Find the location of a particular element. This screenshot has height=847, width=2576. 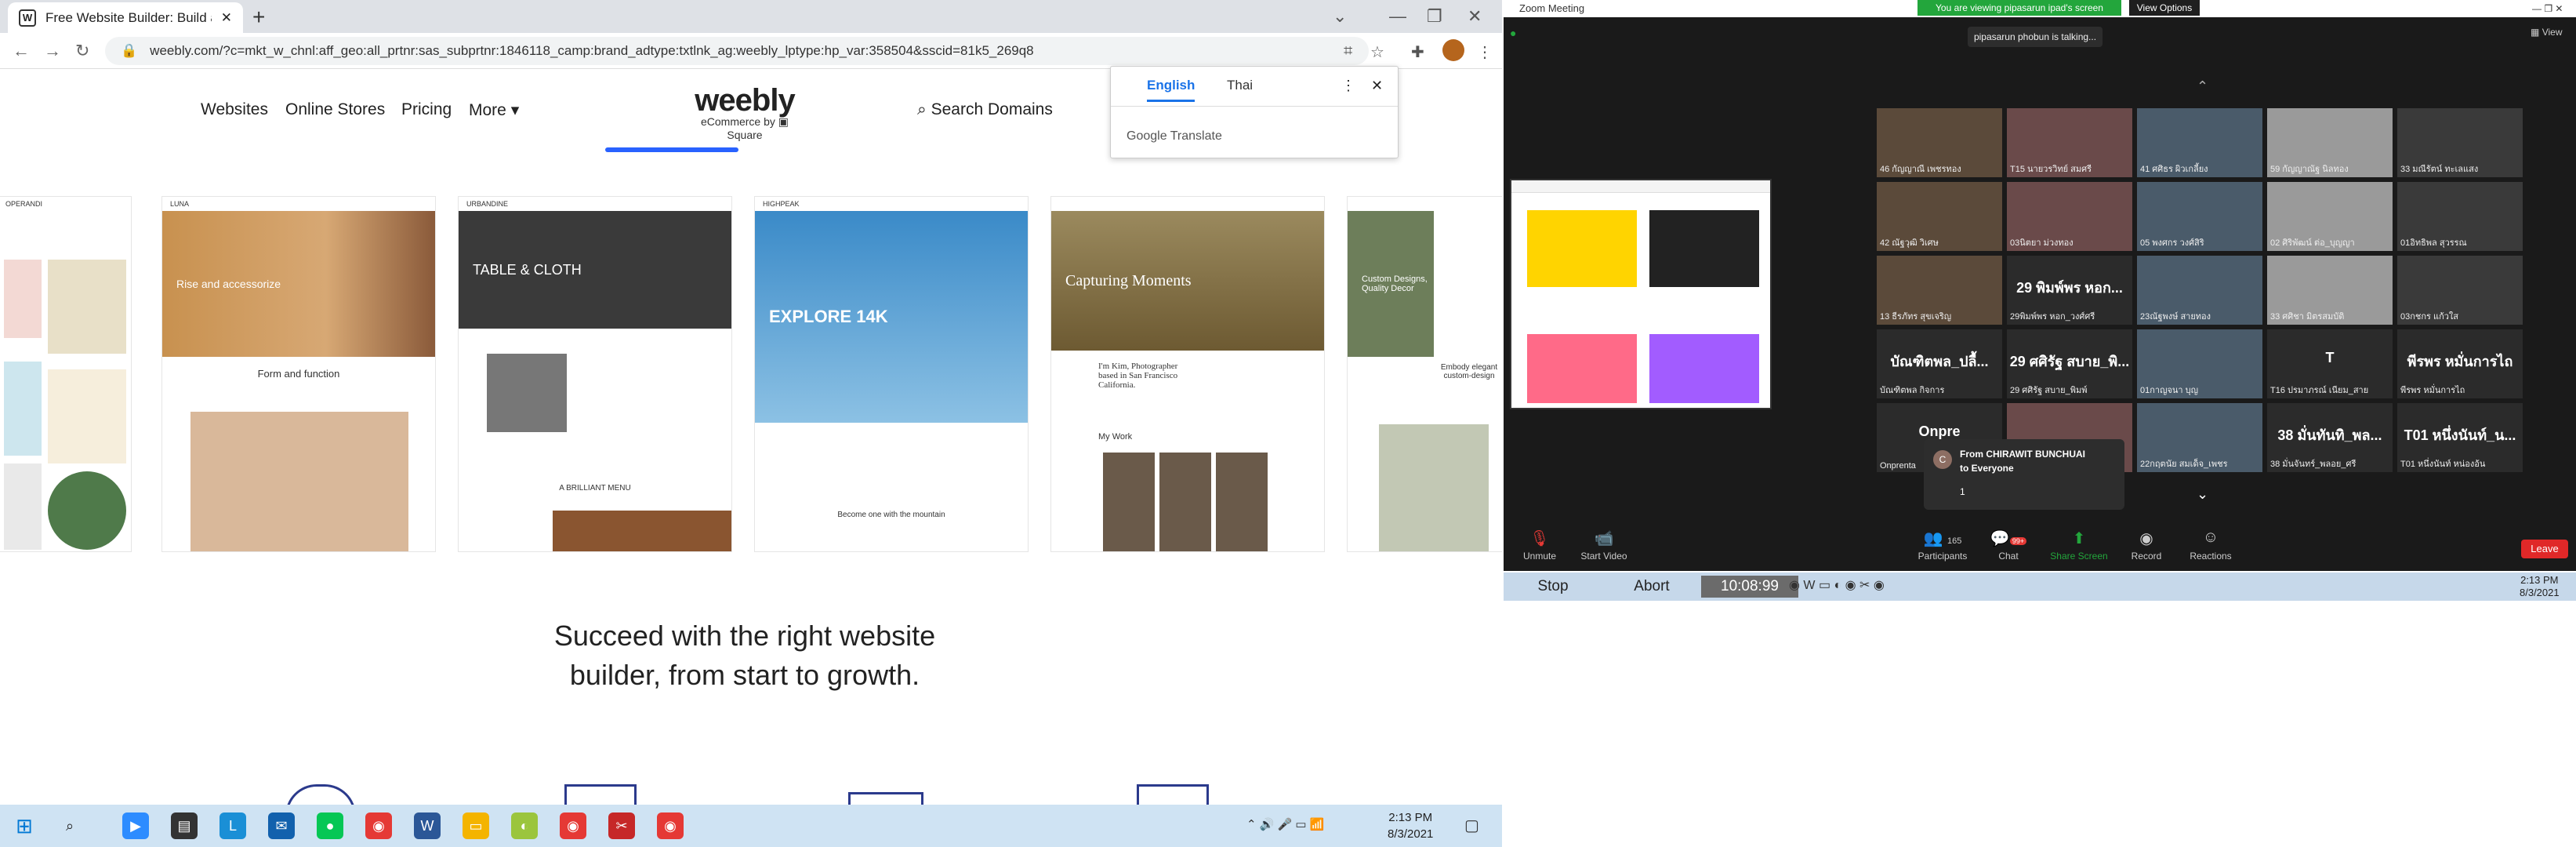

mail-app-icon: ✉ is located at coordinates (281, 825).